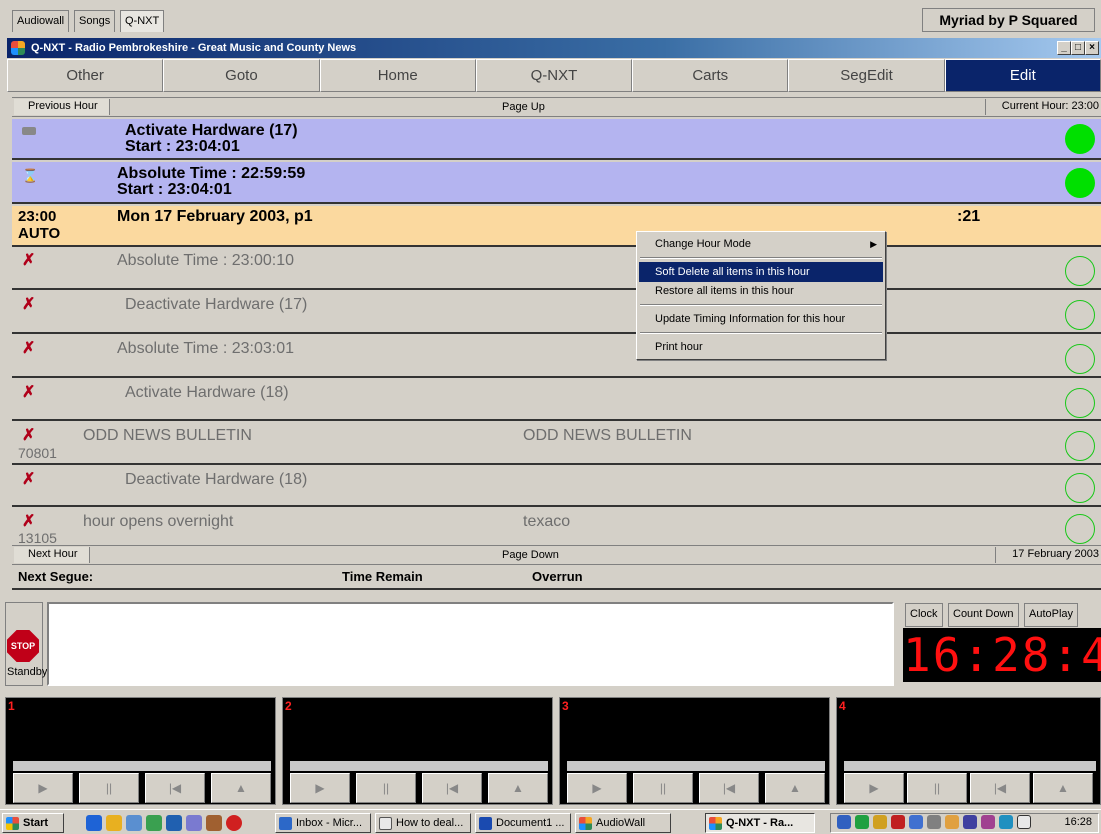 The image size is (1101, 834). I want to click on menu-separator, so click(761, 333).